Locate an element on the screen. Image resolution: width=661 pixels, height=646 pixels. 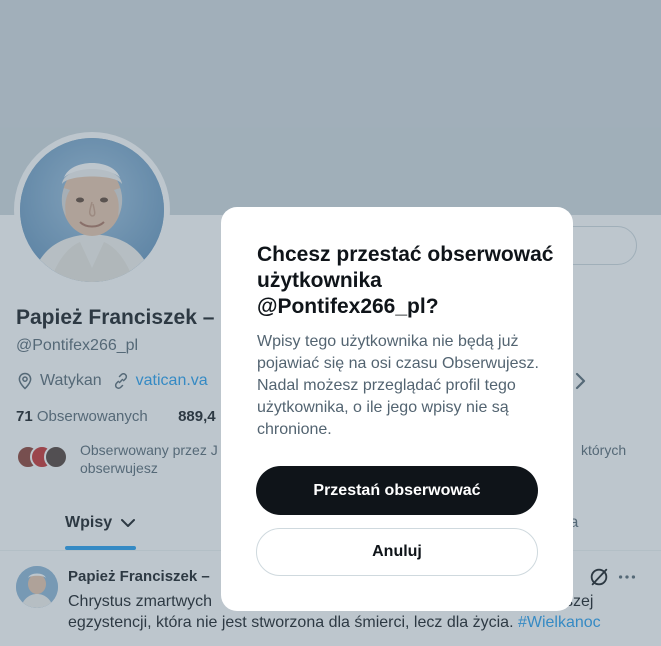
cancel-button: Anuluj is located at coordinates (397, 552).